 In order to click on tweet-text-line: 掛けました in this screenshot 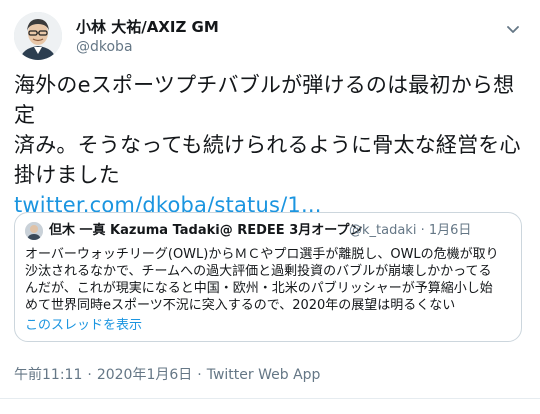, I will do `click(67, 175)`.